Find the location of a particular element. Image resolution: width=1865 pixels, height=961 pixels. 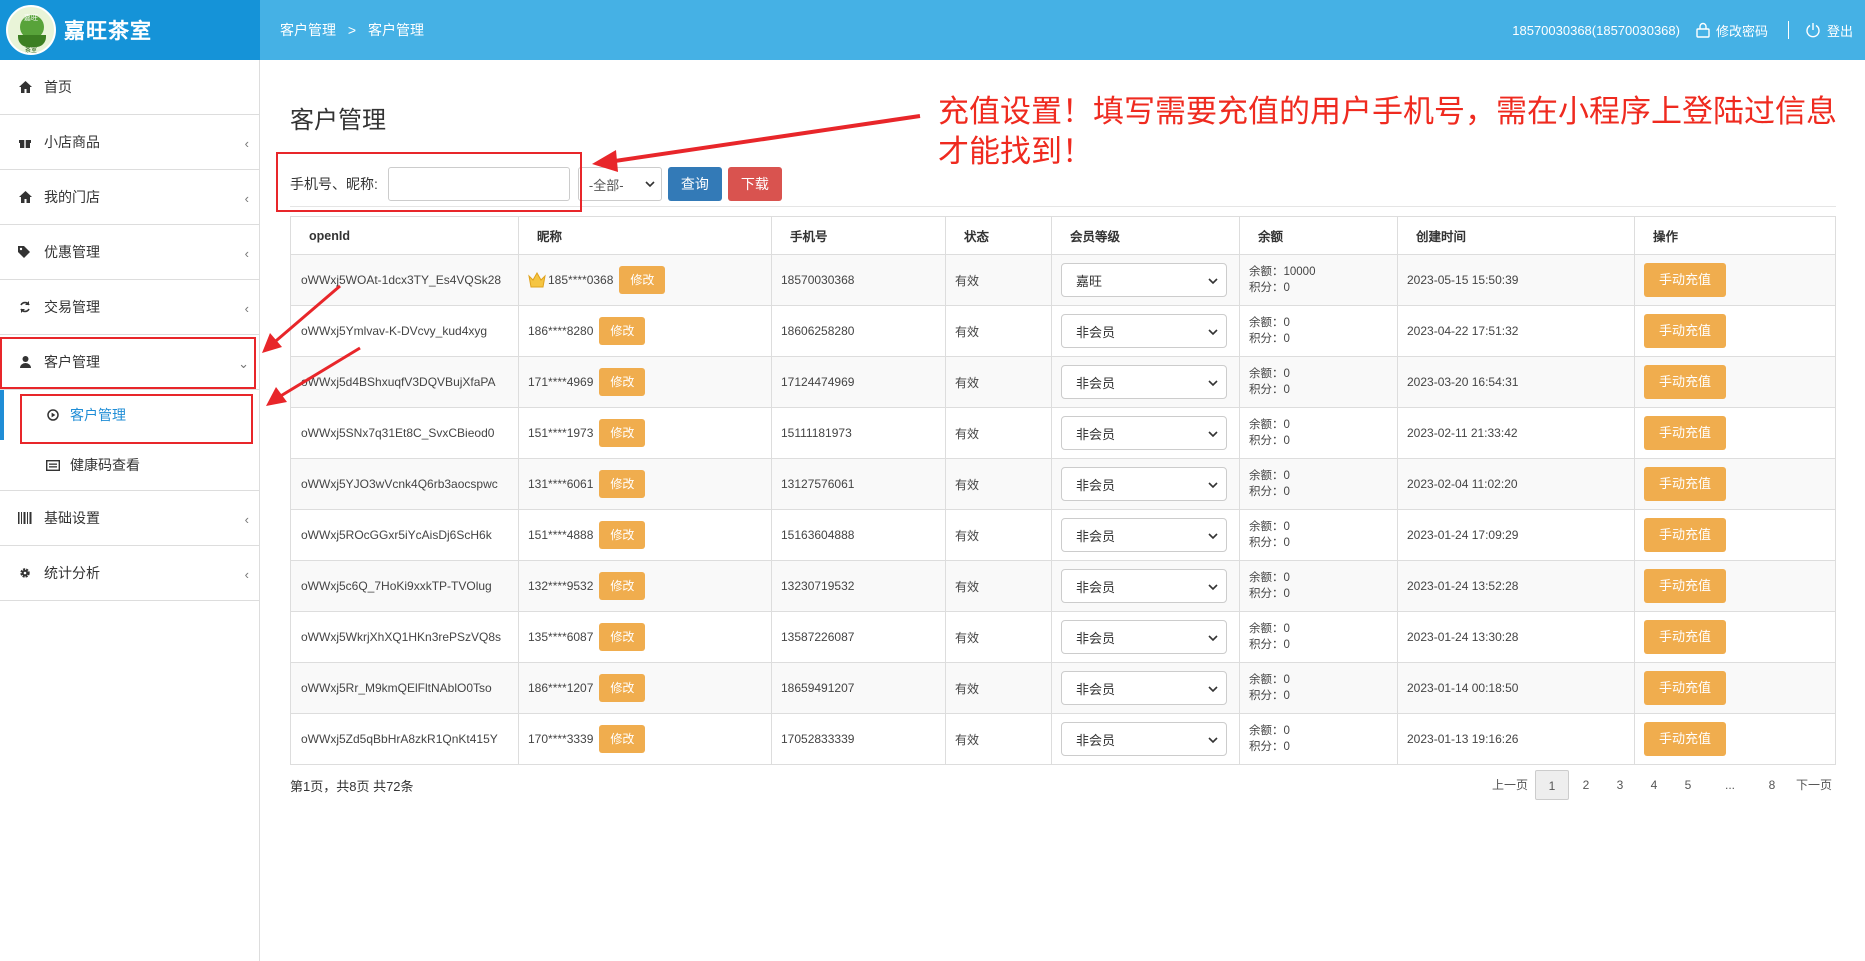

annotation-box-sidebar-customers is located at coordinates (128, 363).